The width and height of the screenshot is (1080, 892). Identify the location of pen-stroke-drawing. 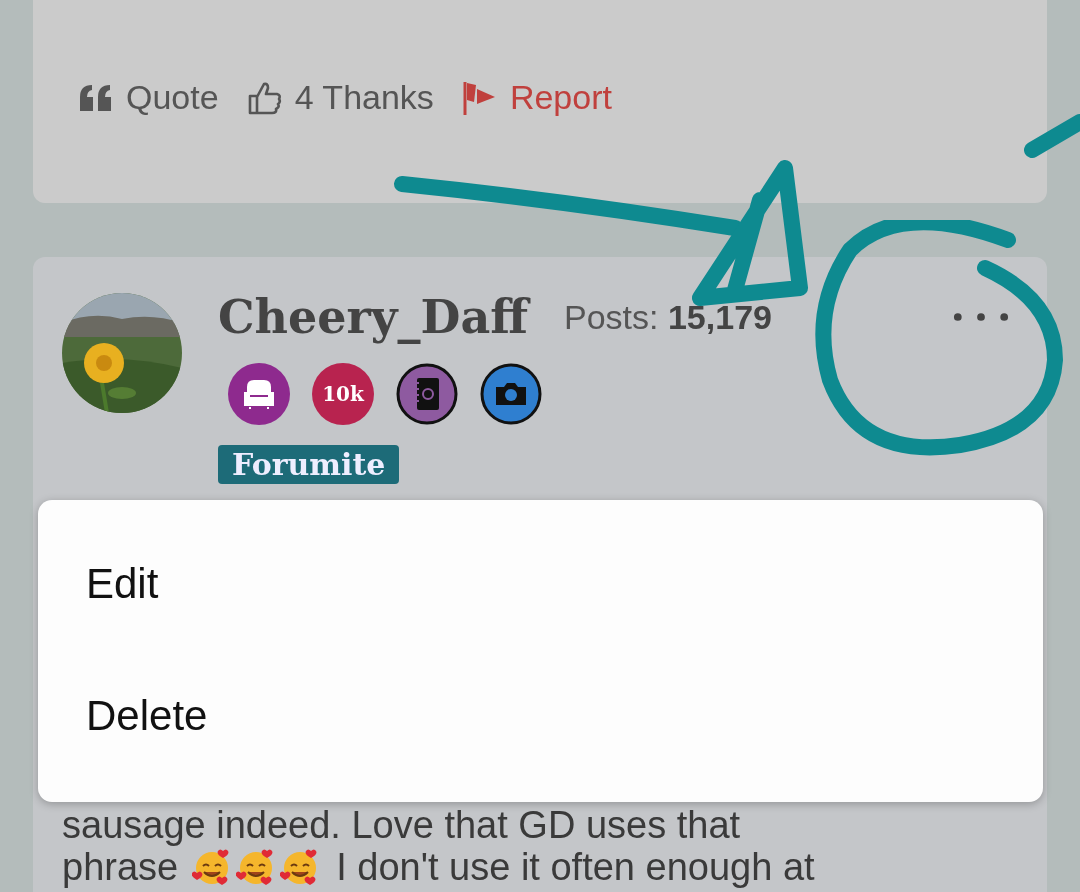
(1052, 136).